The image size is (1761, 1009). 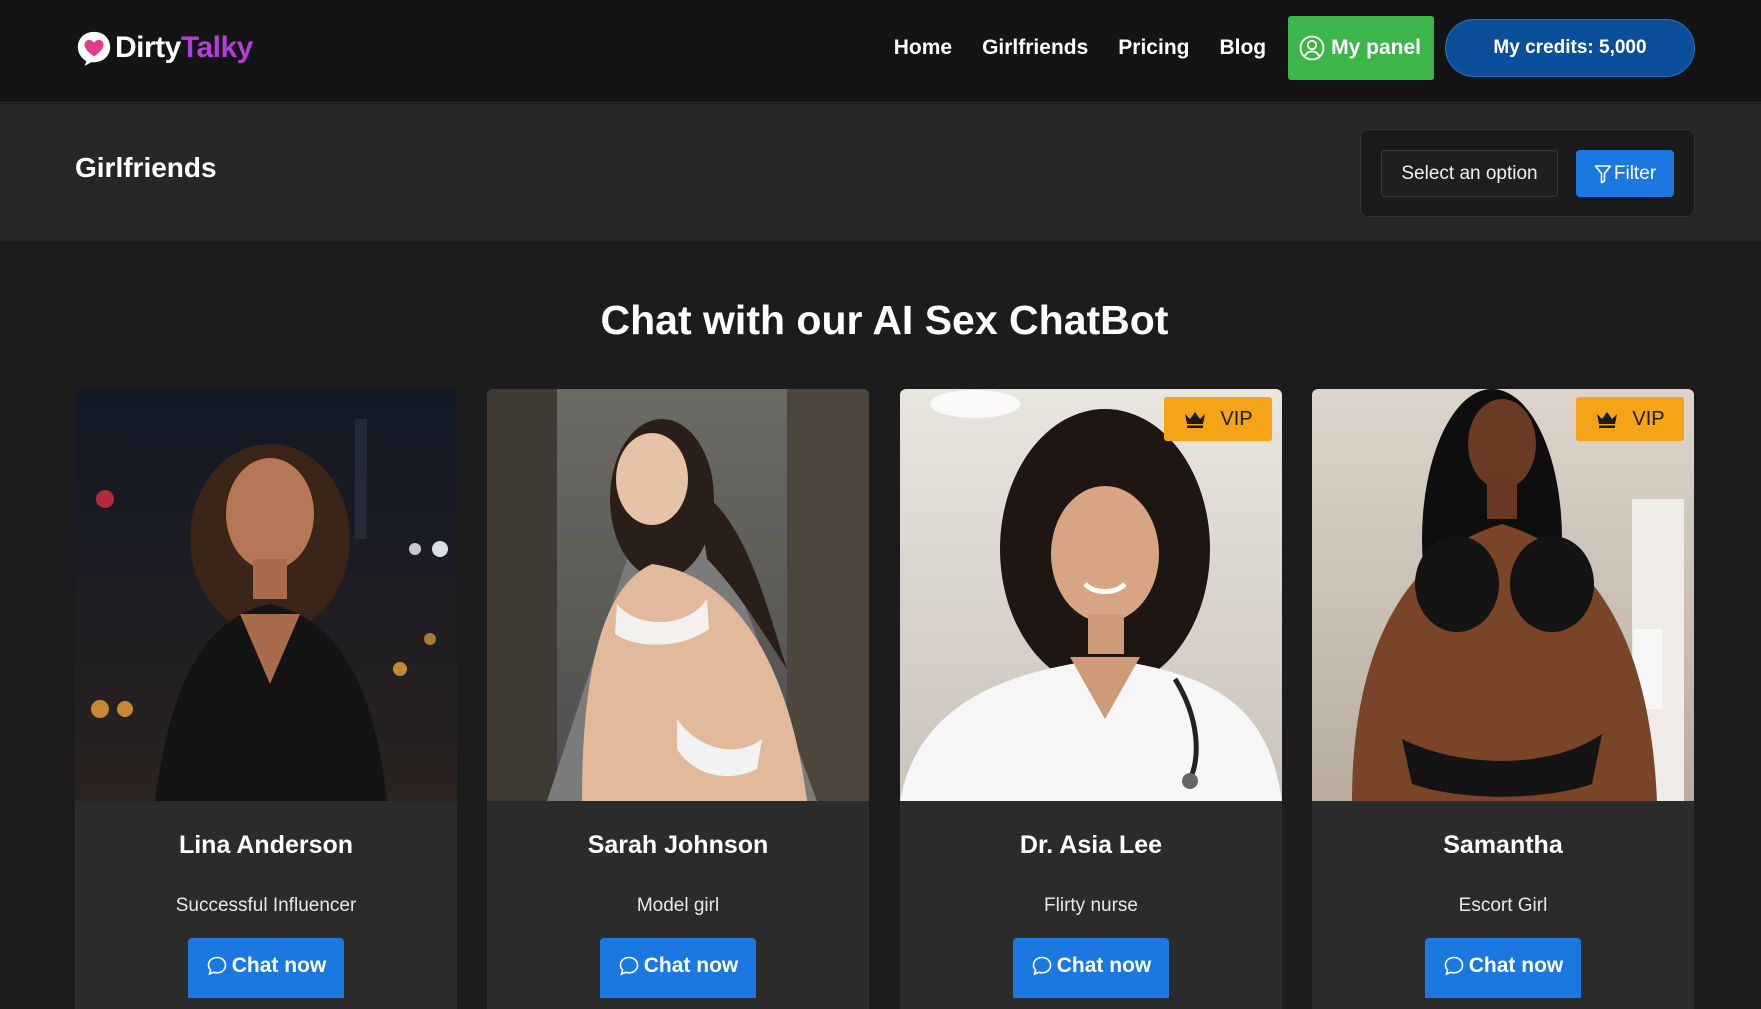 What do you see at coordinates (266, 845) in the screenshot?
I see `girlfriend-name: Lina Anderson` at bounding box center [266, 845].